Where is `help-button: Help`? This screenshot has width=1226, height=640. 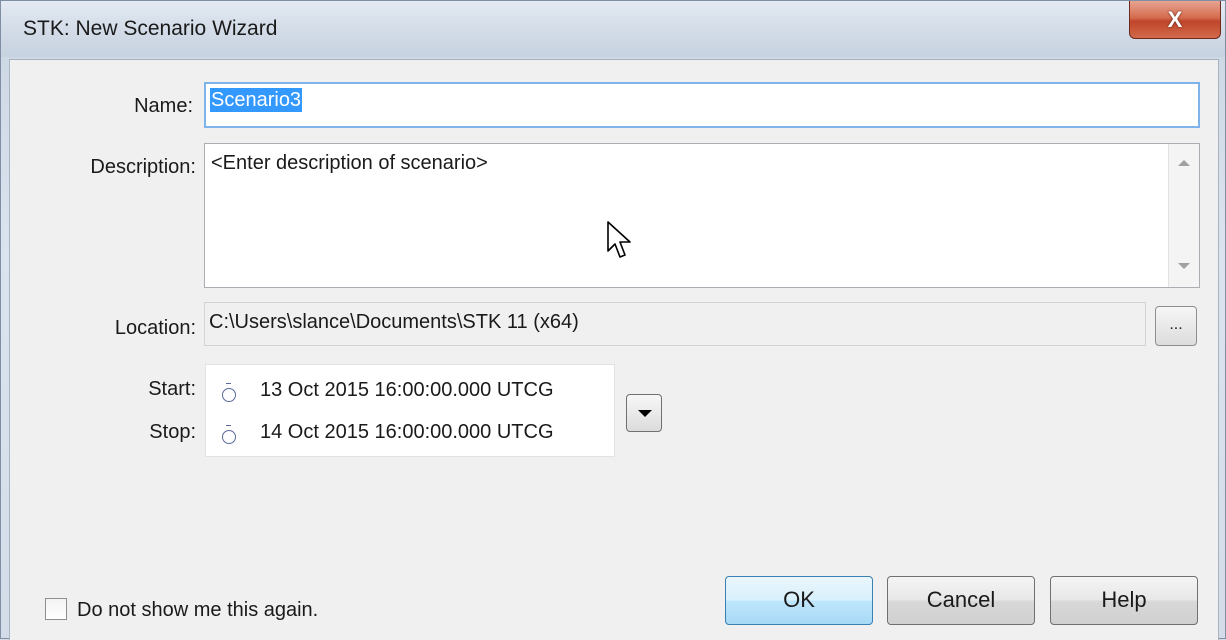
help-button: Help is located at coordinates (1124, 600).